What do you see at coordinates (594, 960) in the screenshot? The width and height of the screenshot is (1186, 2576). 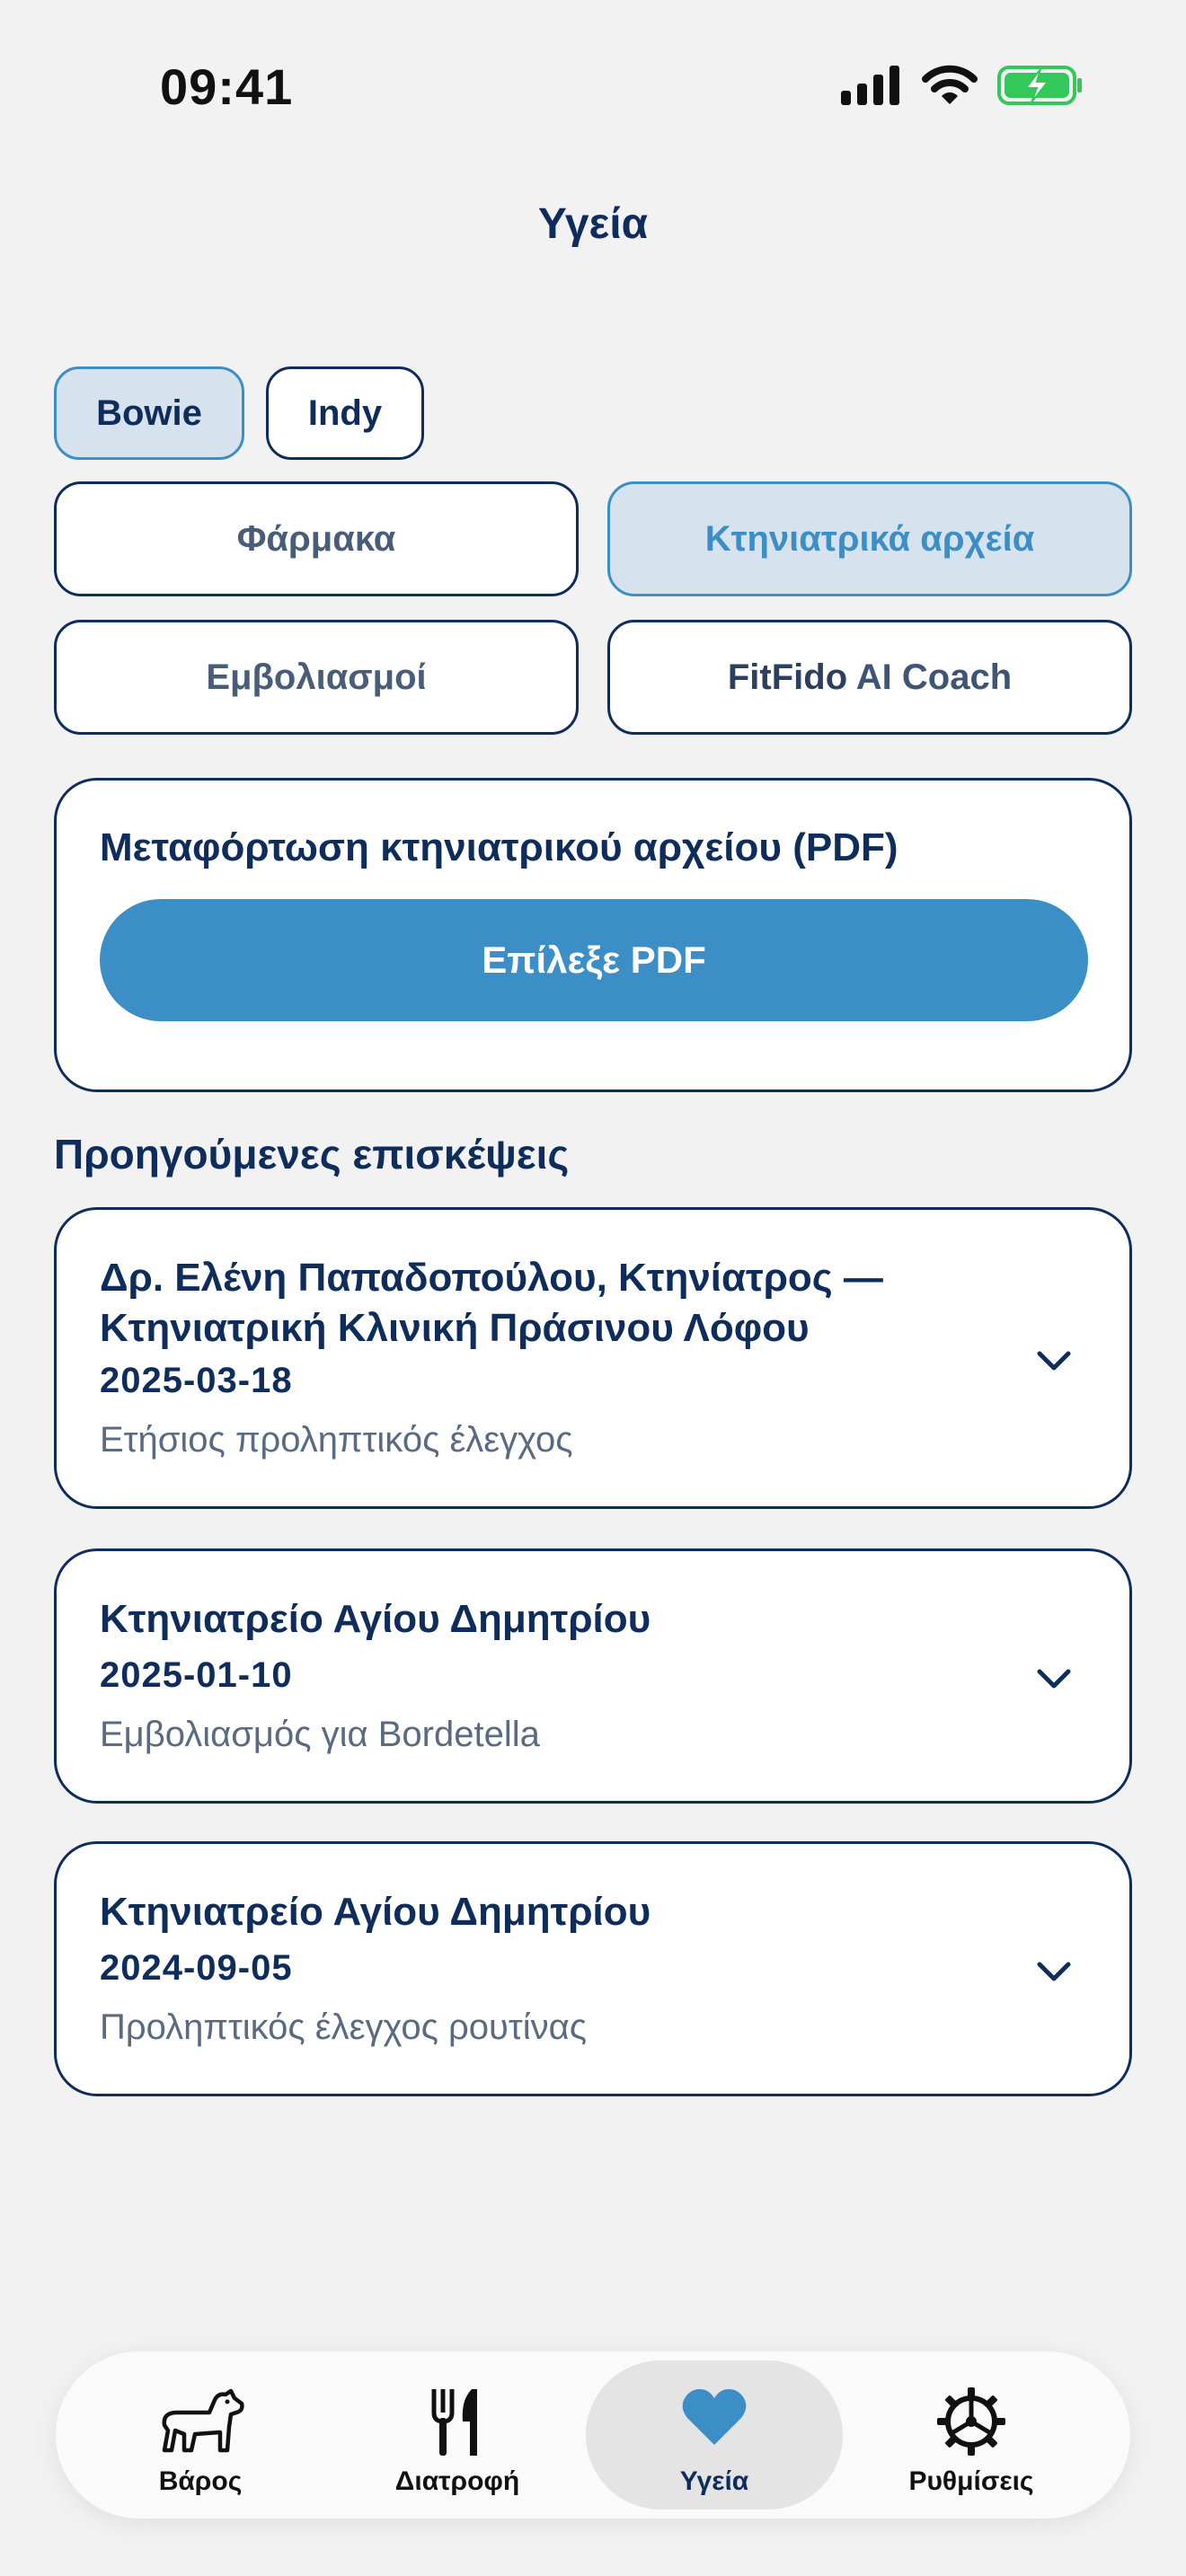 I see `choose-pdf-button: Επίλεξε PDF` at bounding box center [594, 960].